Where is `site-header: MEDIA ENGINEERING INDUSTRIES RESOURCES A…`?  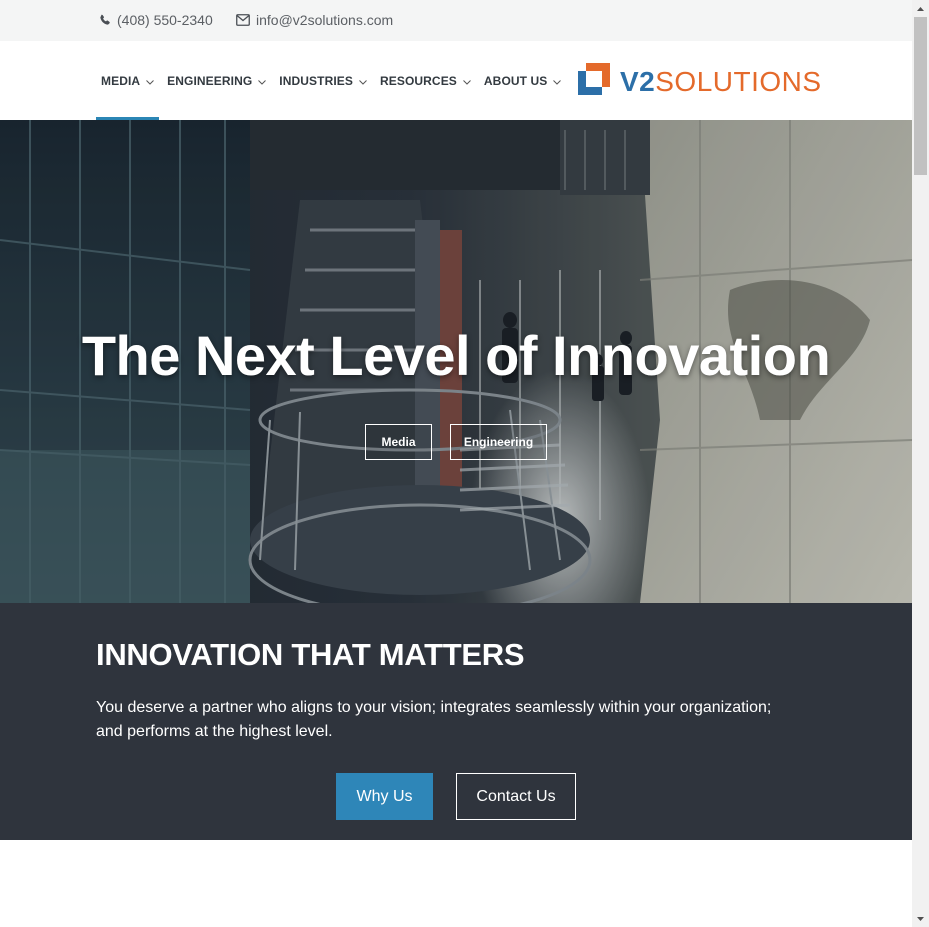
site-header: MEDIA ENGINEERING INDUSTRIES RESOURCES A… is located at coordinates (456, 80).